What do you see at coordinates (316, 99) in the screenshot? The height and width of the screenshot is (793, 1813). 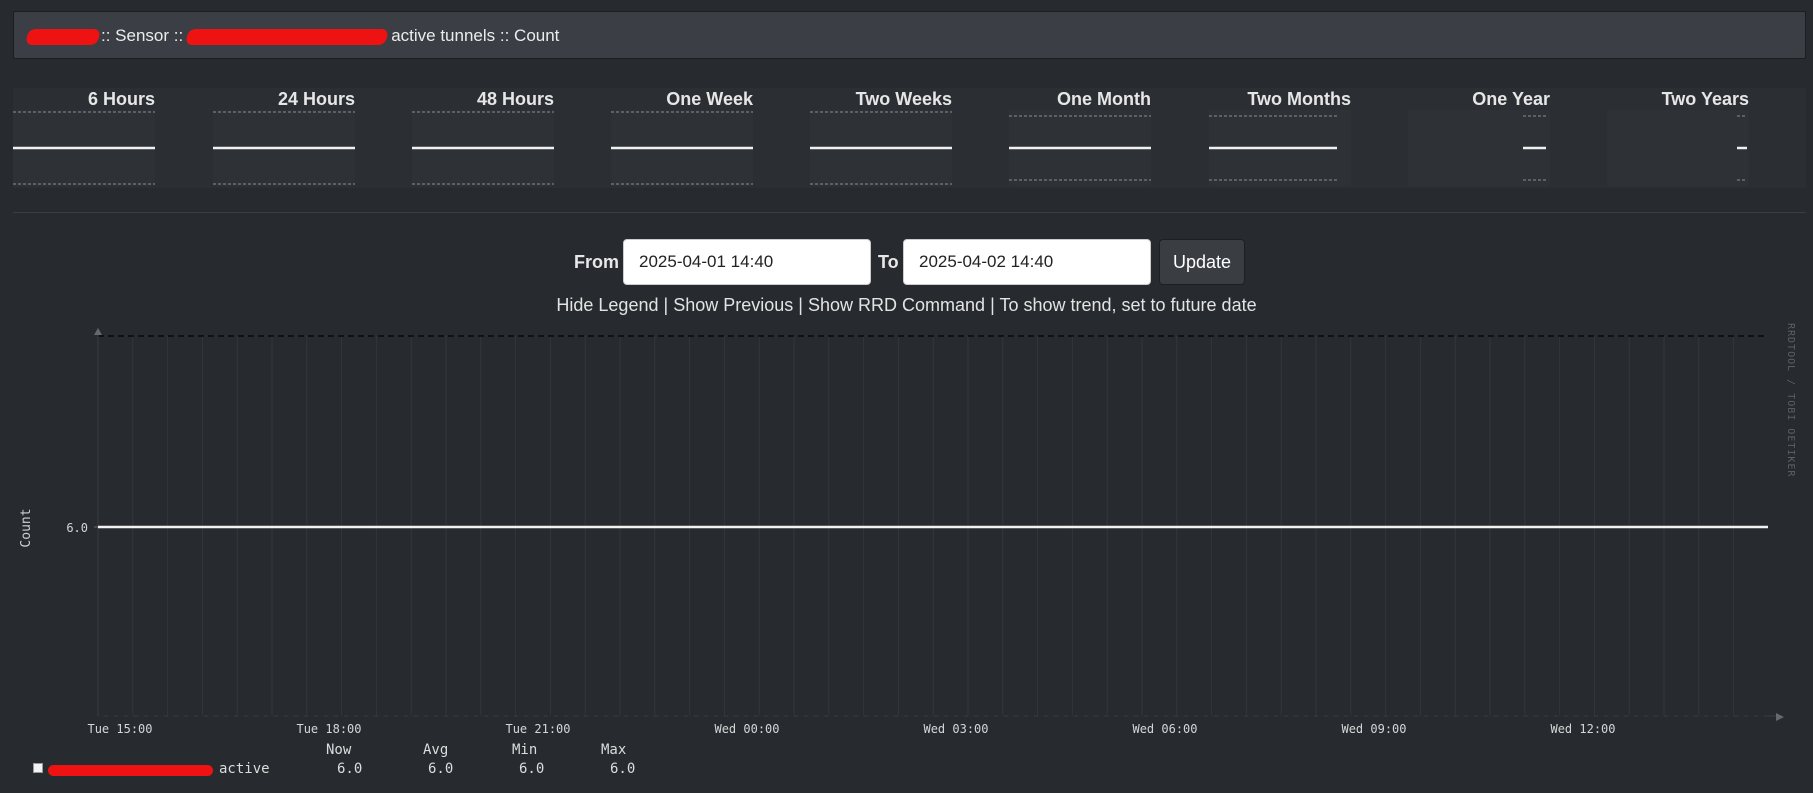 I see `thumbnail-label: 24 Hours` at bounding box center [316, 99].